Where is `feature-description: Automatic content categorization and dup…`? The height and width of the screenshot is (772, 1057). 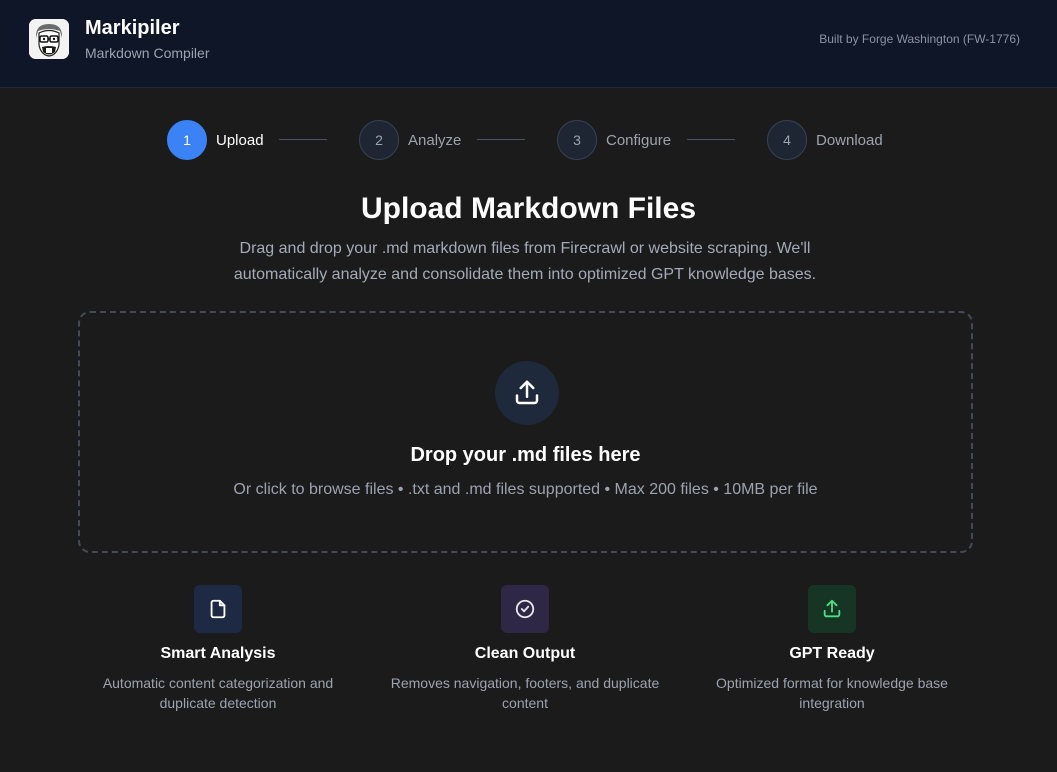
feature-description: Automatic content categorization and dup… is located at coordinates (218, 693).